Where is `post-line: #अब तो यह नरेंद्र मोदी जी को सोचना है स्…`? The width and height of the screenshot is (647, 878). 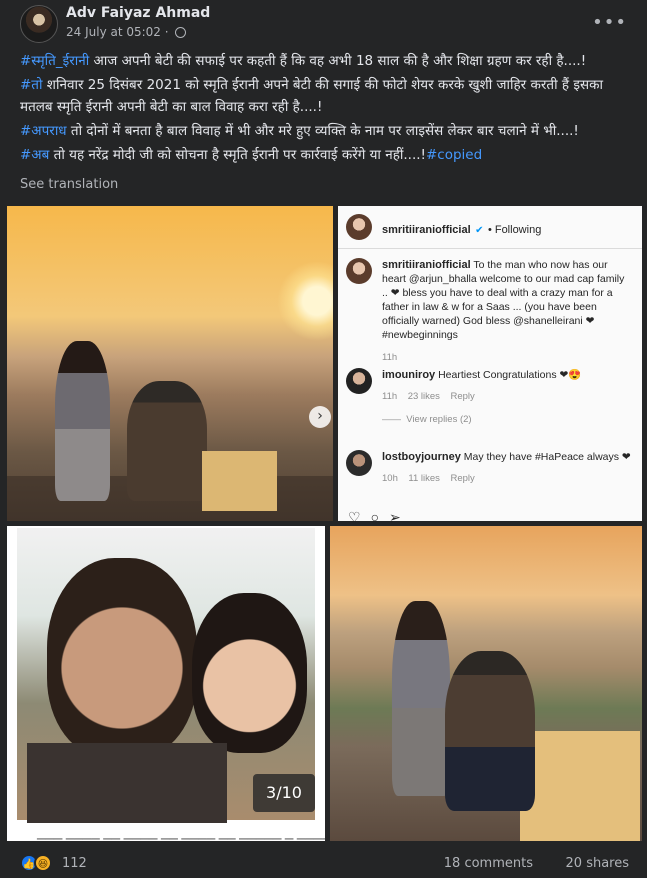 post-line: #अब तो यह नरेंद्र मोदी जी को सोचना है स्… is located at coordinates (325, 155).